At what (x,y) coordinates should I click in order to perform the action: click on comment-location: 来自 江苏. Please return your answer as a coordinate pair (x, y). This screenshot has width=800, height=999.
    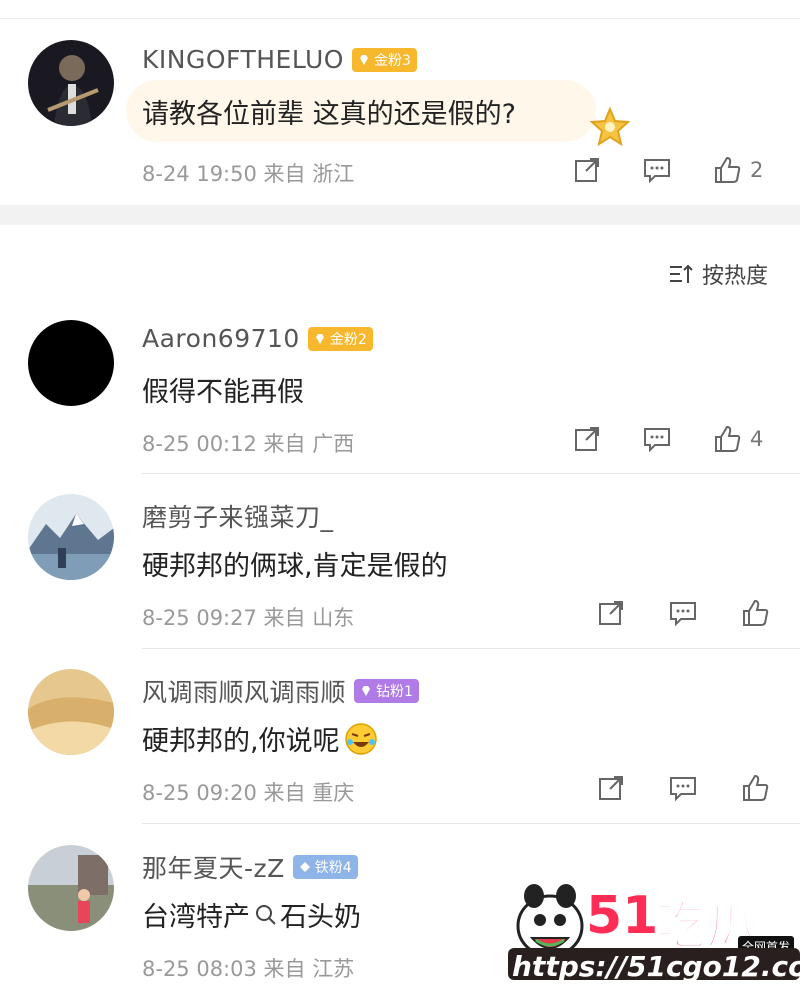
    Looking at the image, I should click on (309, 969).